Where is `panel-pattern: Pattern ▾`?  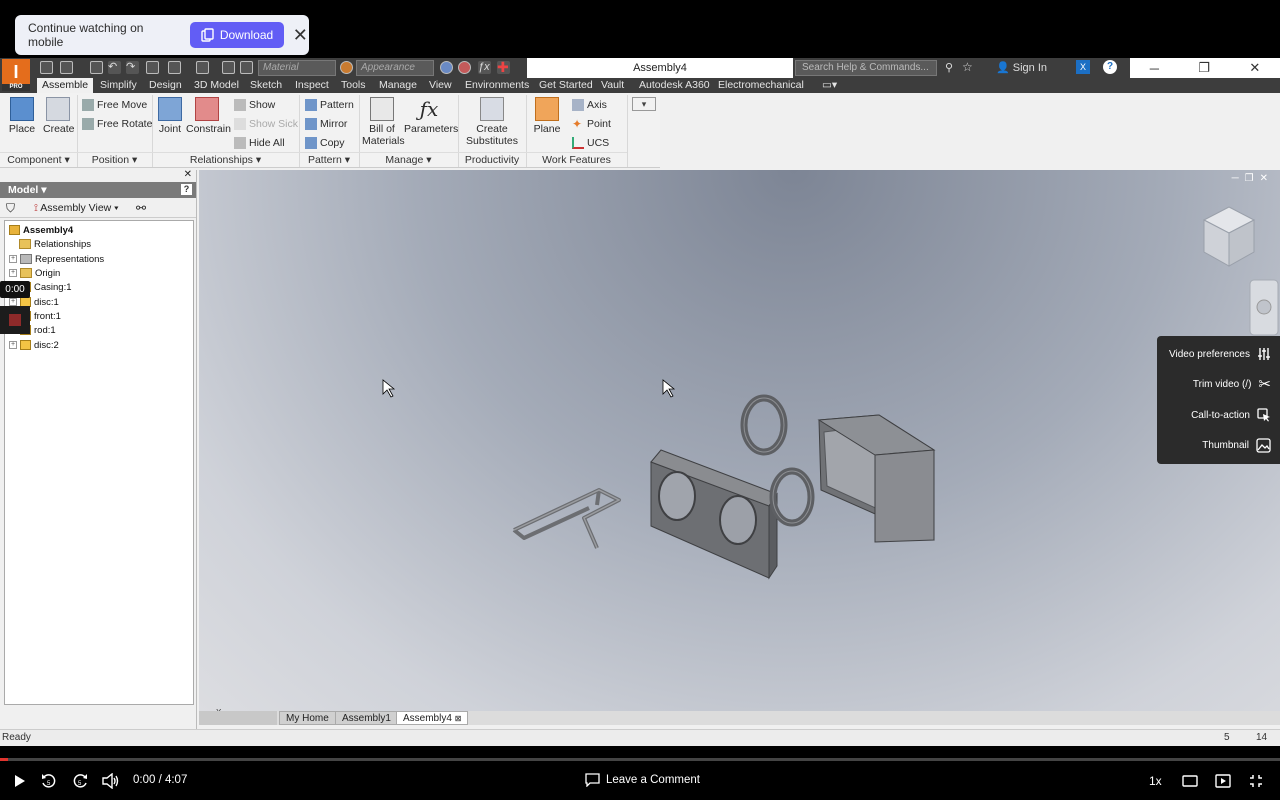 panel-pattern: Pattern ▾ is located at coordinates (329, 159).